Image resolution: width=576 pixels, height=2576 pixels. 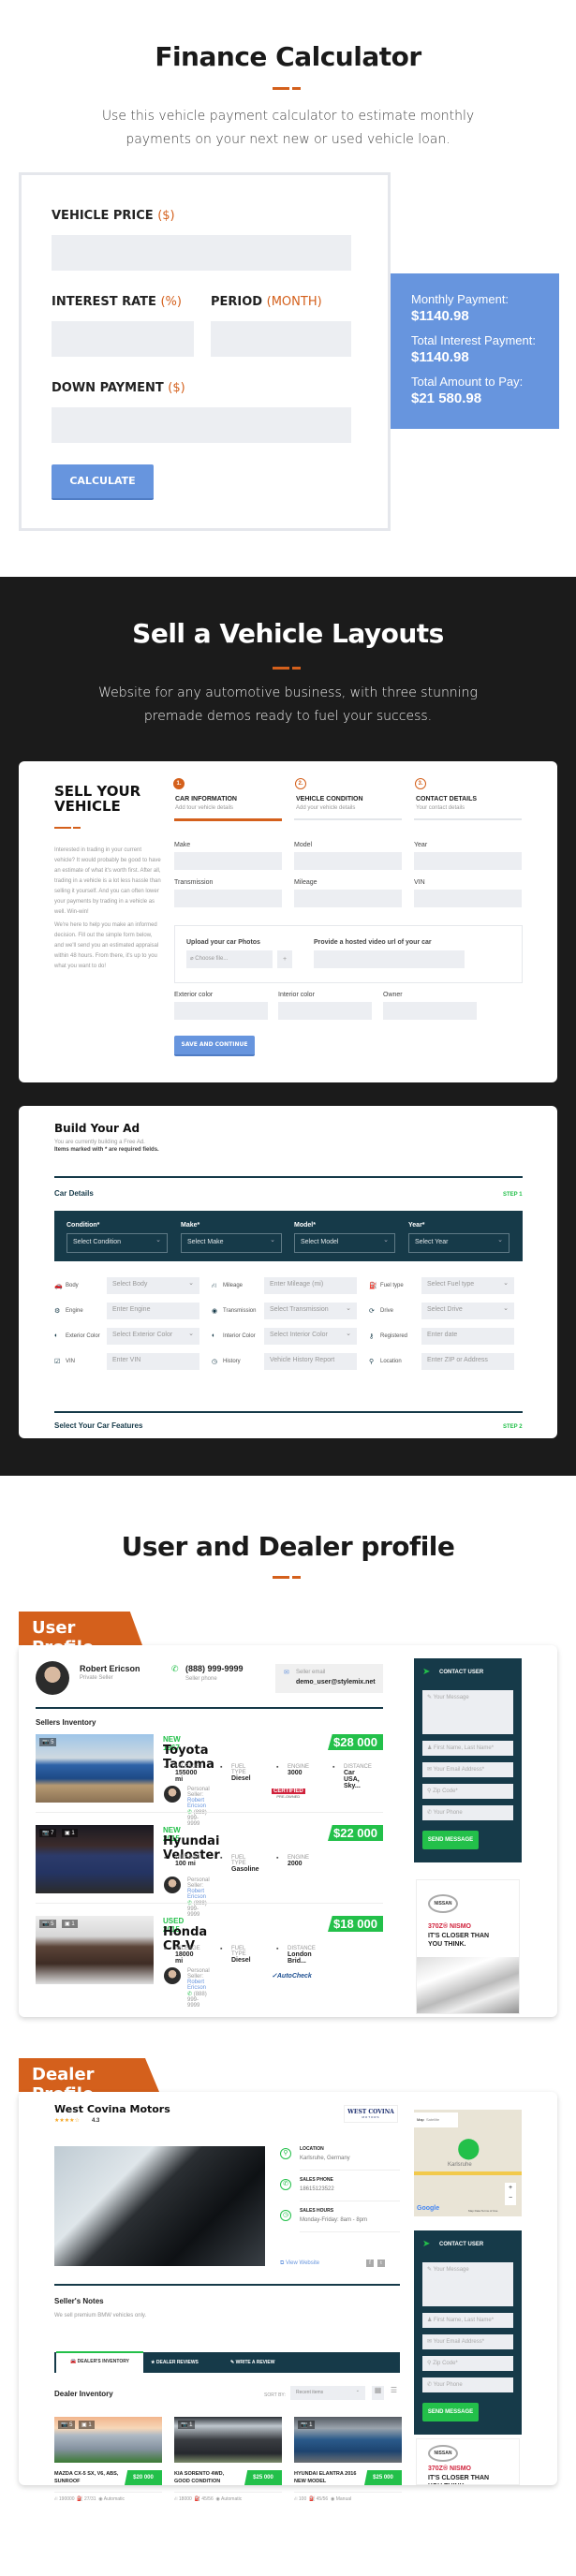 I want to click on seller-email-label: Seller email, so click(x=311, y=1672).